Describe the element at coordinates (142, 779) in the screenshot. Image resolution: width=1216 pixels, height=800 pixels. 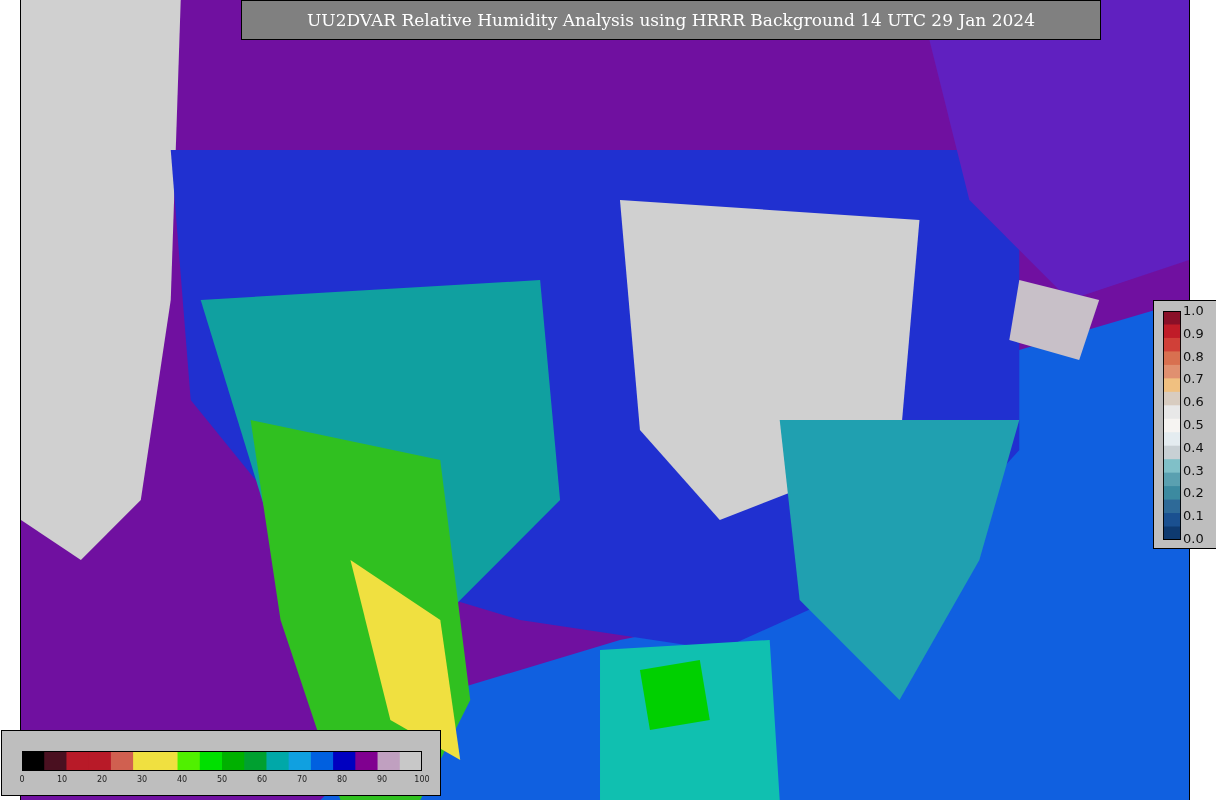
I see `tick-label: 30` at that location.